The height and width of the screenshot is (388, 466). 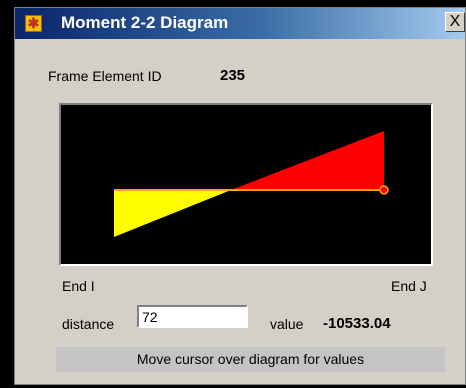 I want to click on end-i-label: End I, so click(x=78, y=286).